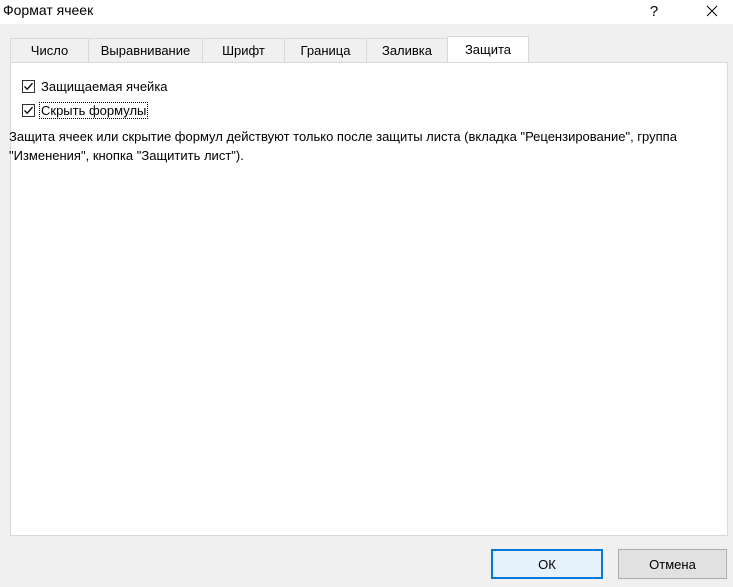 This screenshot has width=733, height=587. What do you see at coordinates (243, 50) in the screenshot?
I see `tab-font: Шрифт` at bounding box center [243, 50].